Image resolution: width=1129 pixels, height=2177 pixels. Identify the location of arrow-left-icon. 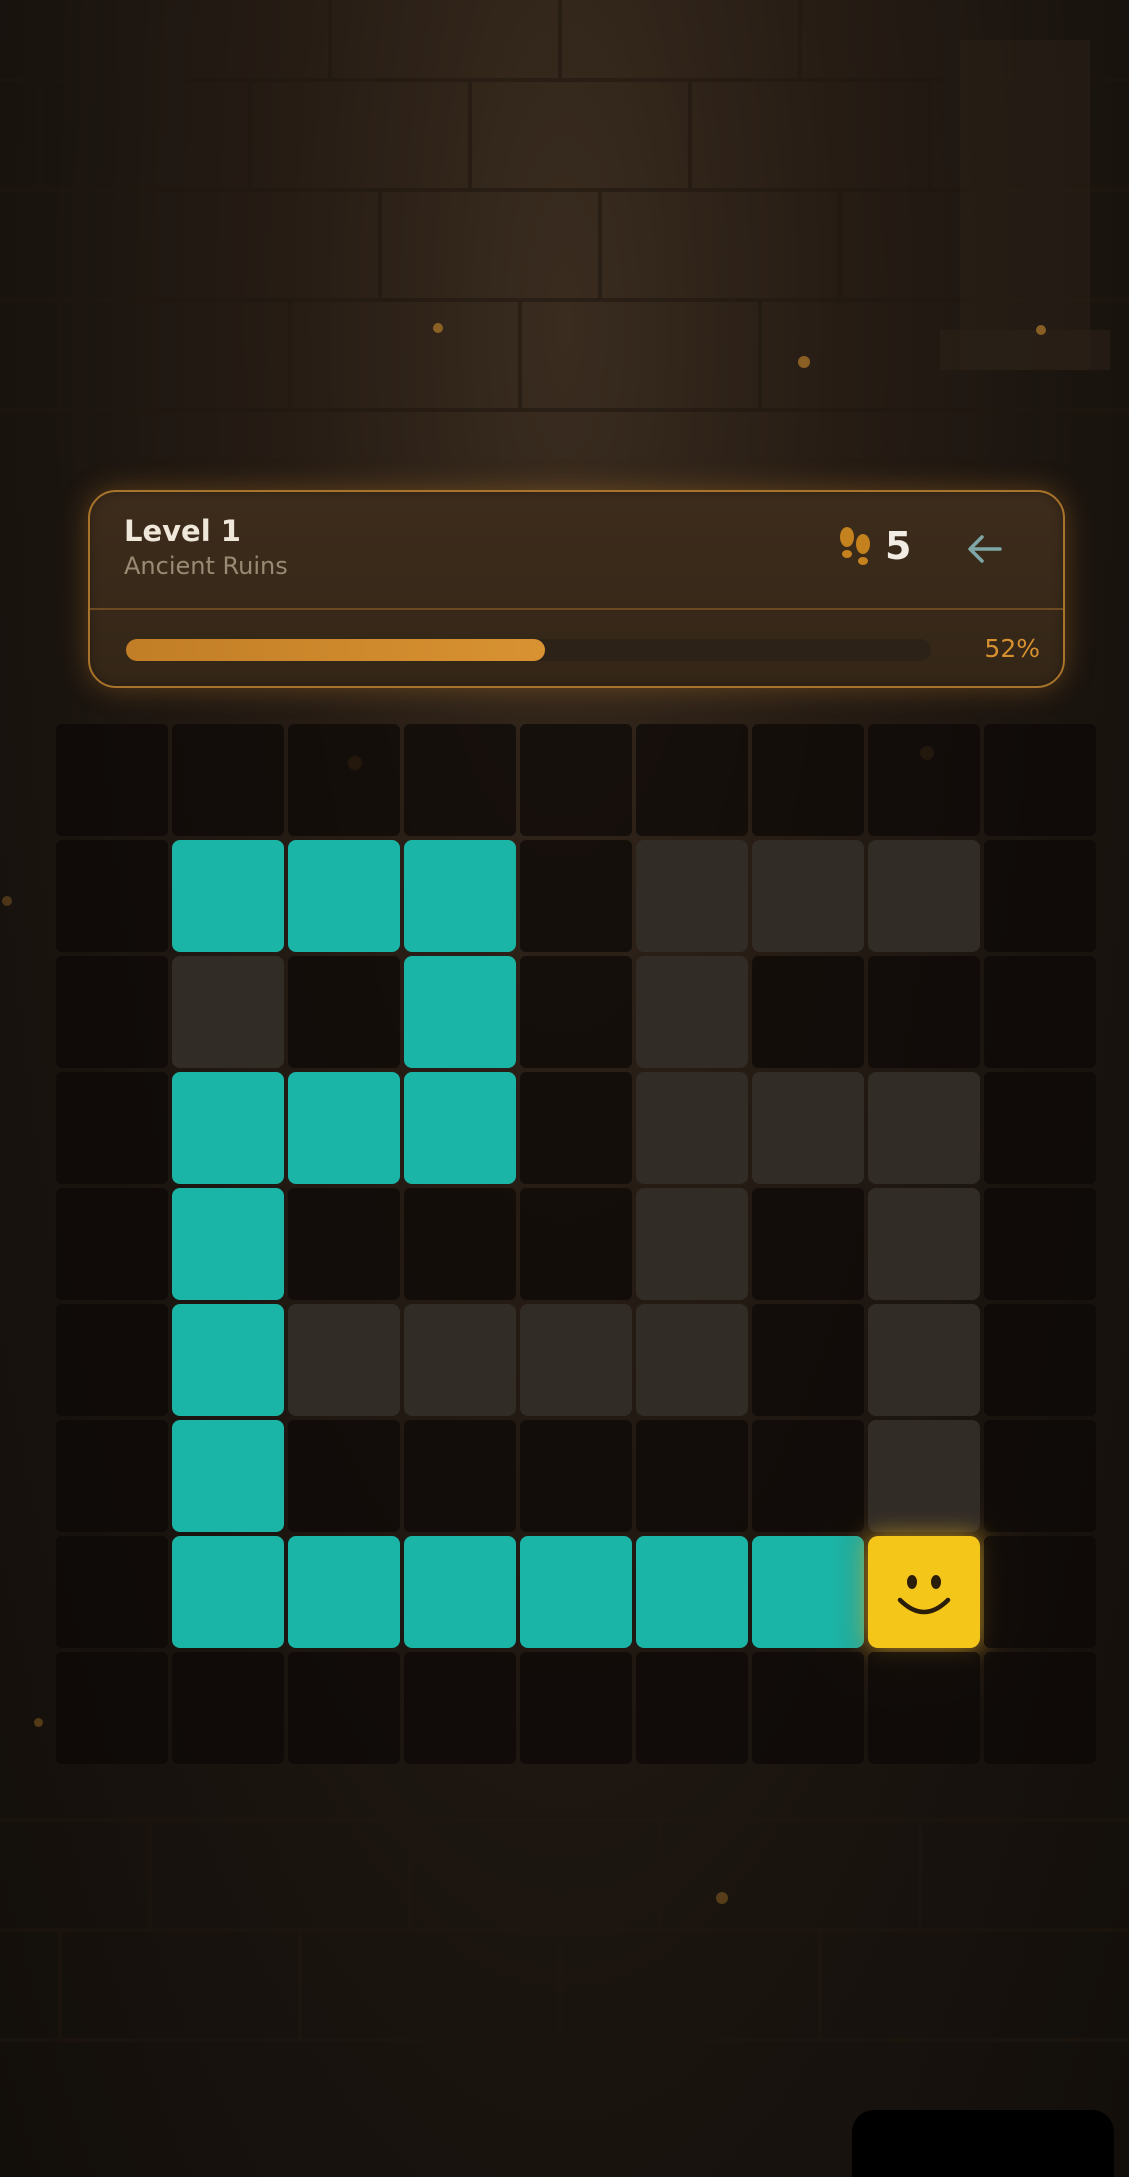
(985, 549).